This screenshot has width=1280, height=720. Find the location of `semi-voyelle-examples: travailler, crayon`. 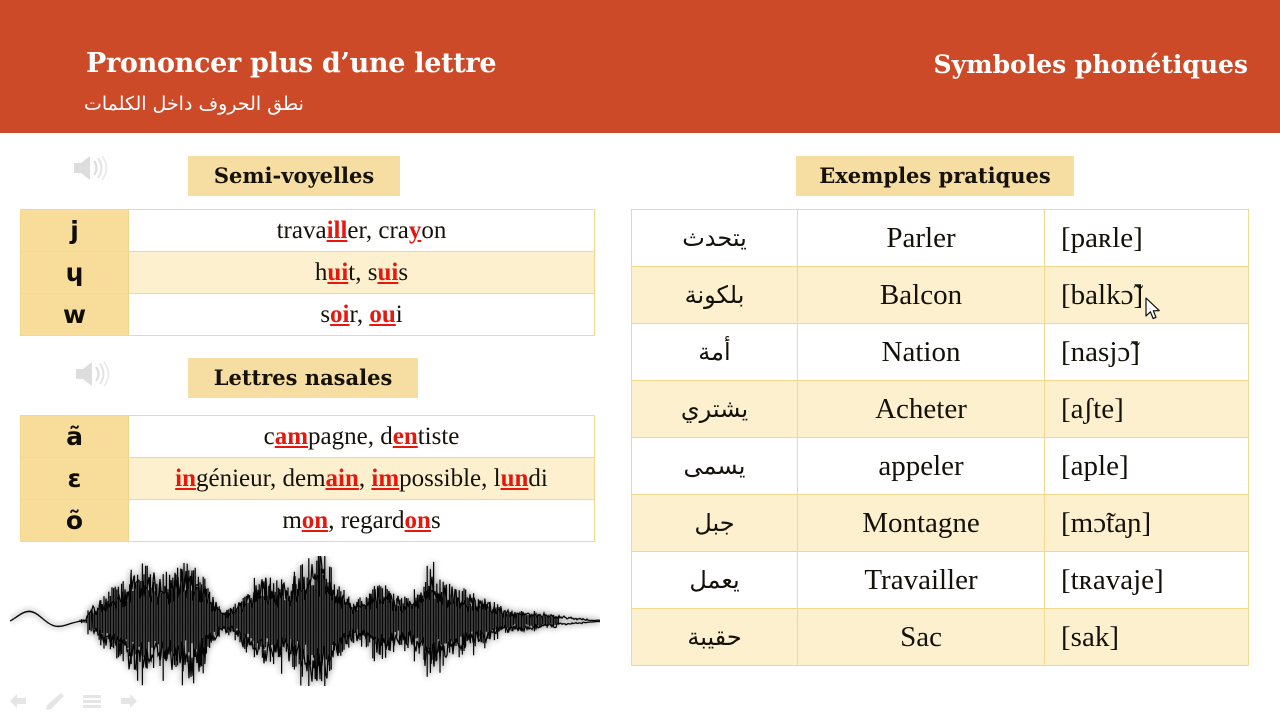

semi-voyelle-examples: travailler, crayon is located at coordinates (361, 230).